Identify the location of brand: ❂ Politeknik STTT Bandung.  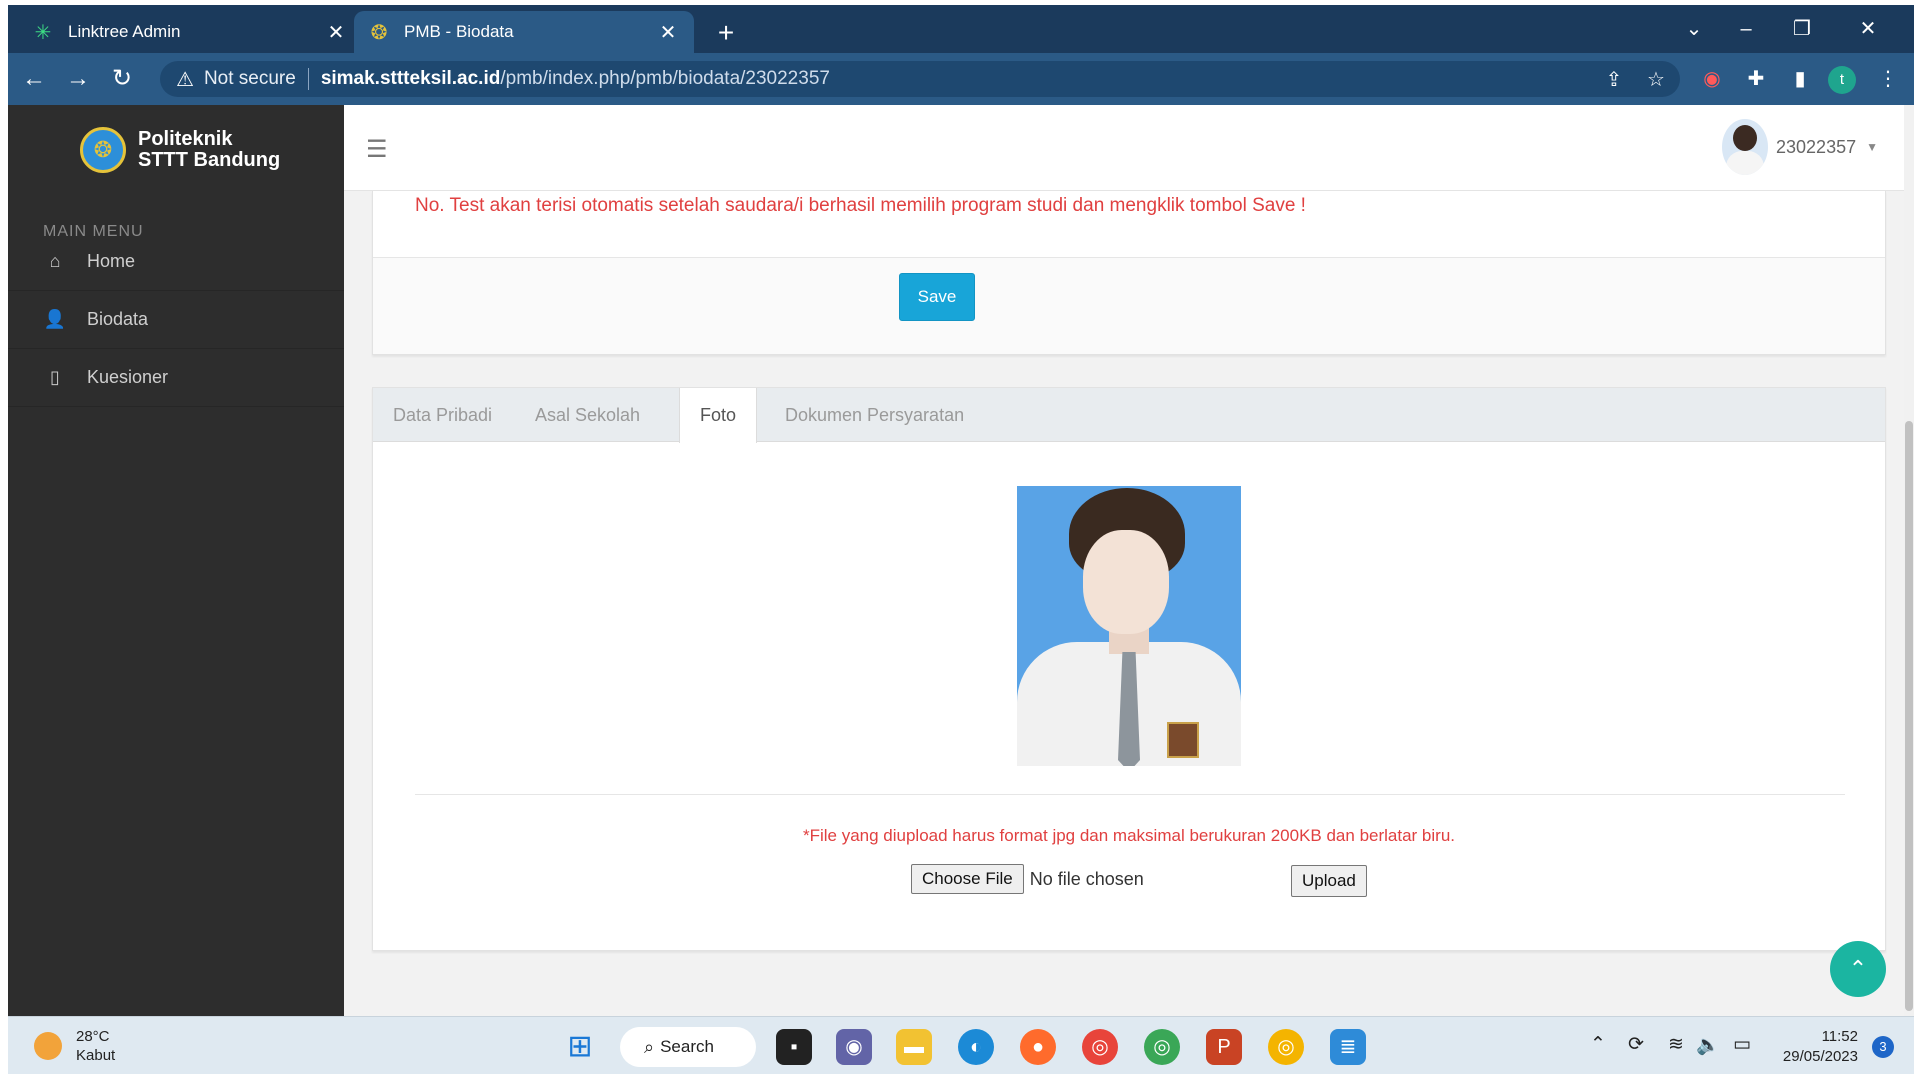
(180, 150).